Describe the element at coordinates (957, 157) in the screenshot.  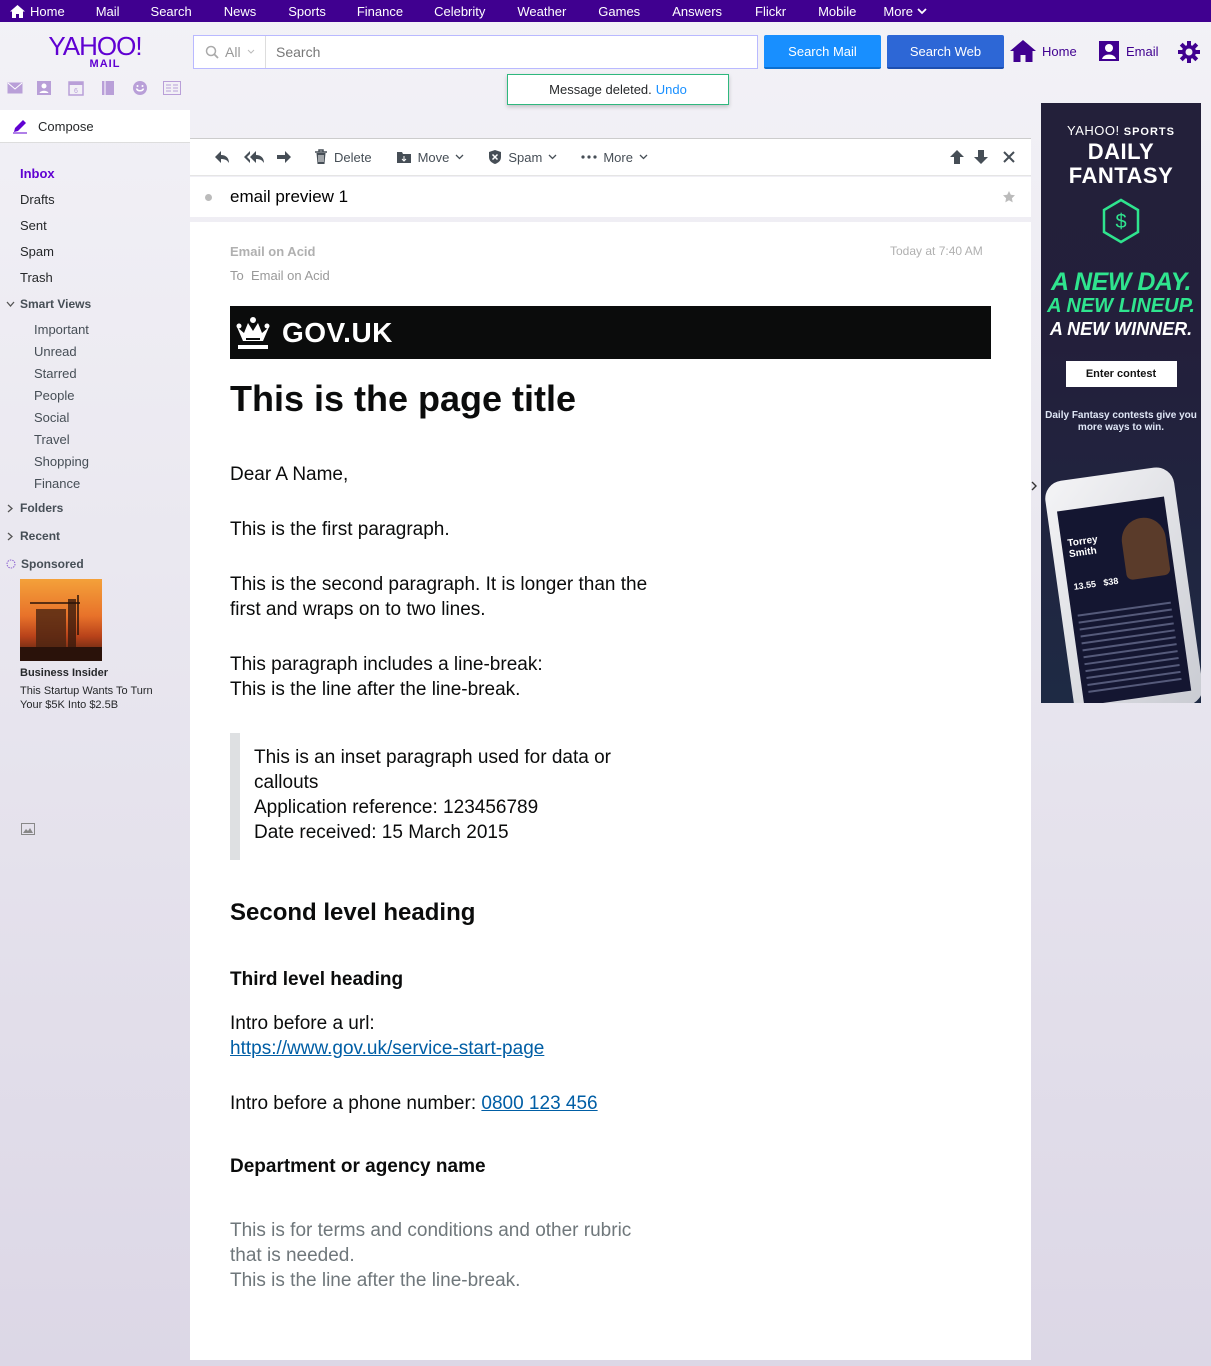
I see `previous-message-button` at that location.